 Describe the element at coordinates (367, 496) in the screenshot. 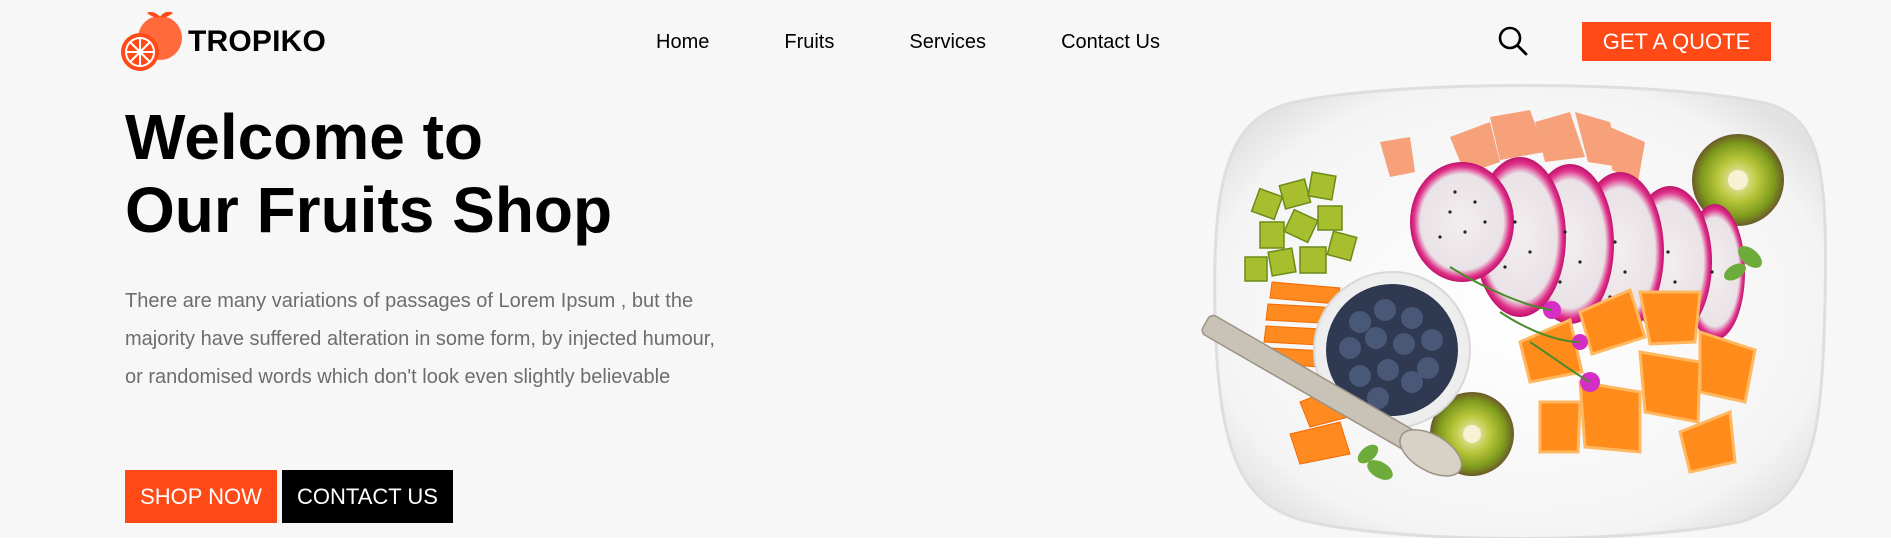

I see `contact-us-button: CONTACT US` at that location.